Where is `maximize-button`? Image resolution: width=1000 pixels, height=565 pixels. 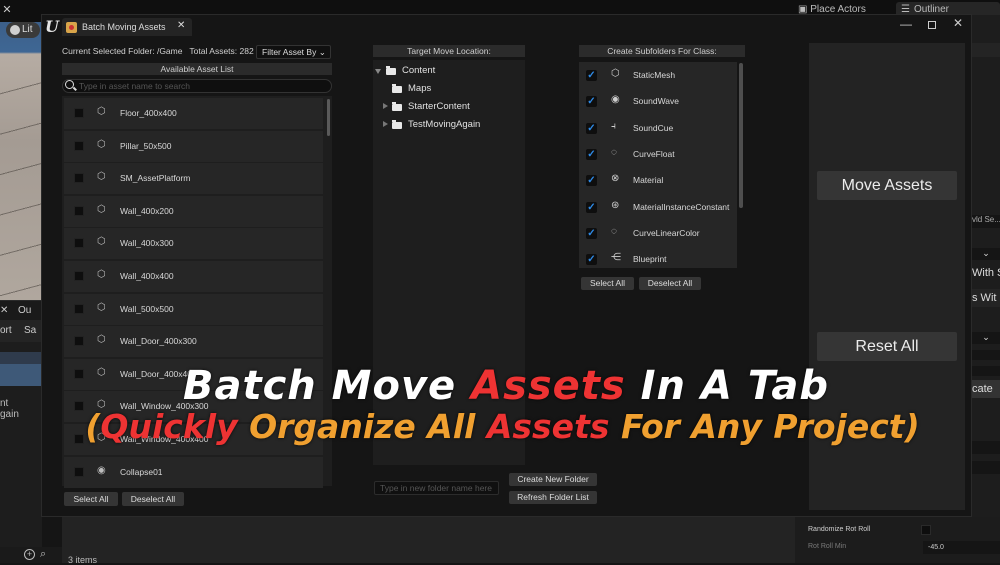
maximize-button is located at coordinates (932, 25).